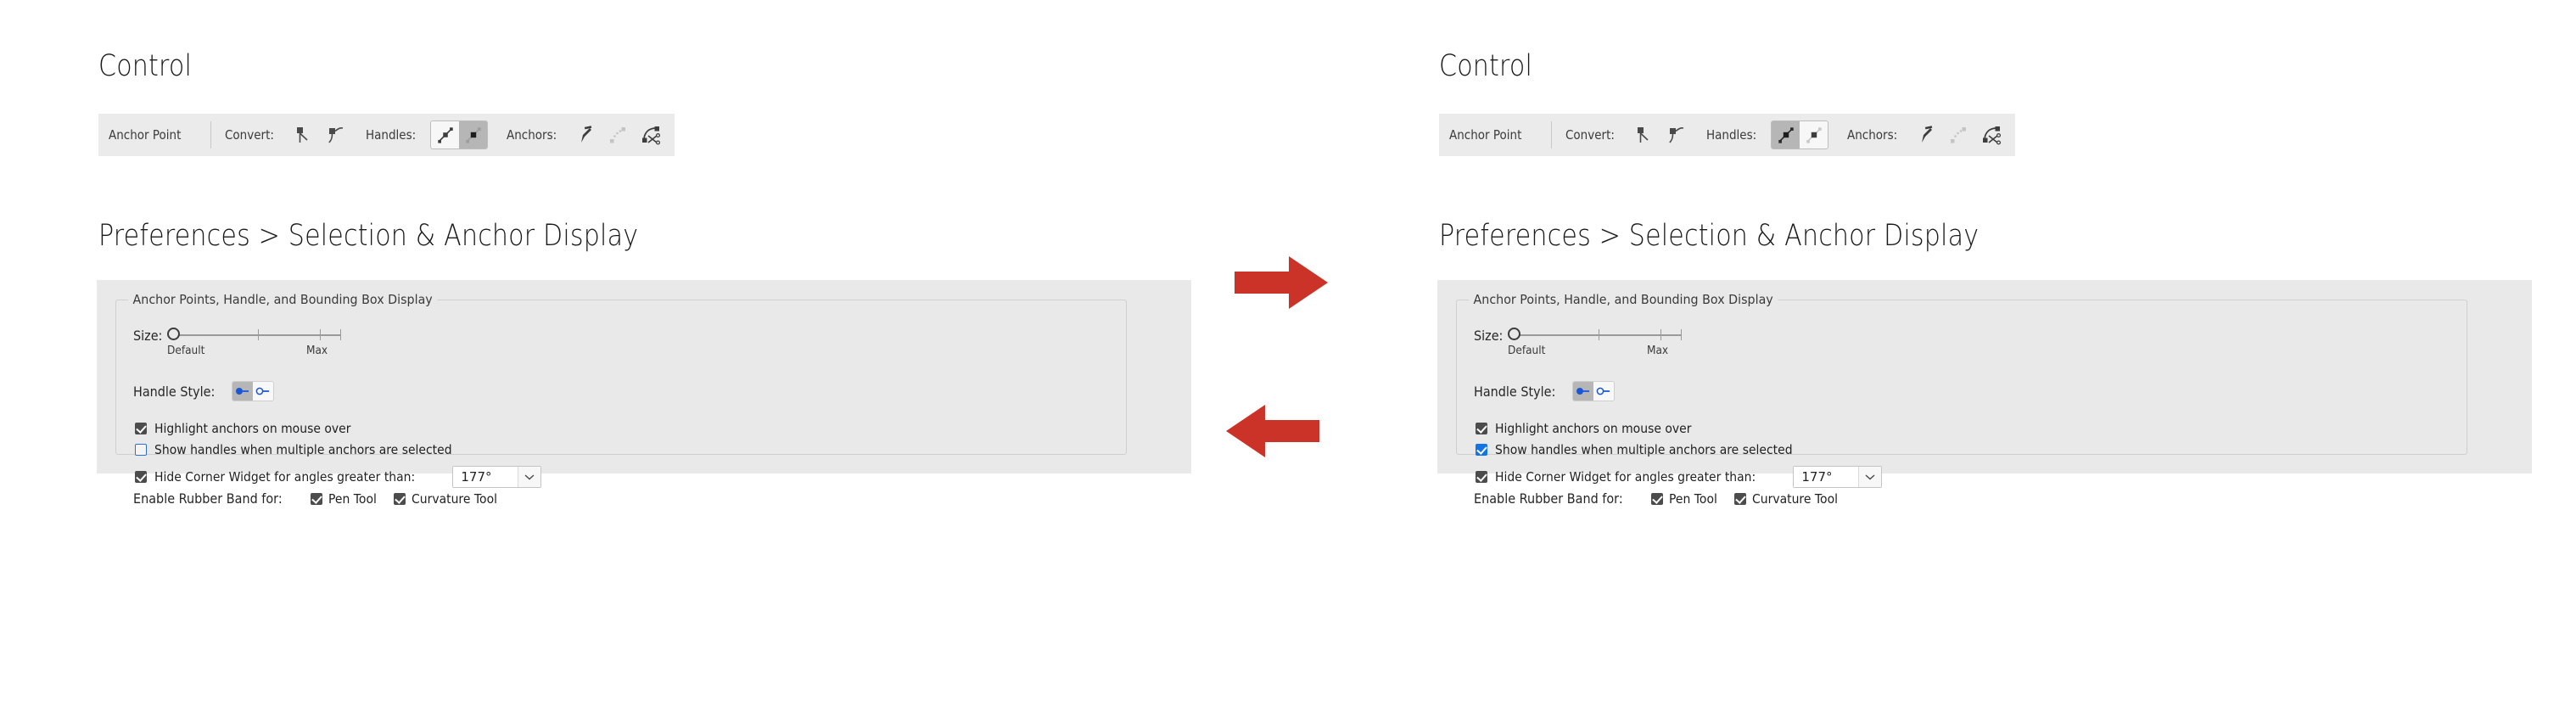  I want to click on angle-threshold-value: 177°, so click(1826, 477).